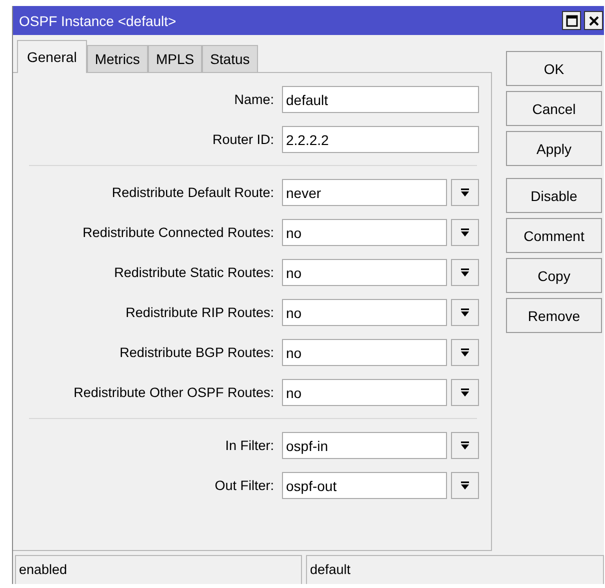  I want to click on field-label: Router ID:, so click(243, 139).